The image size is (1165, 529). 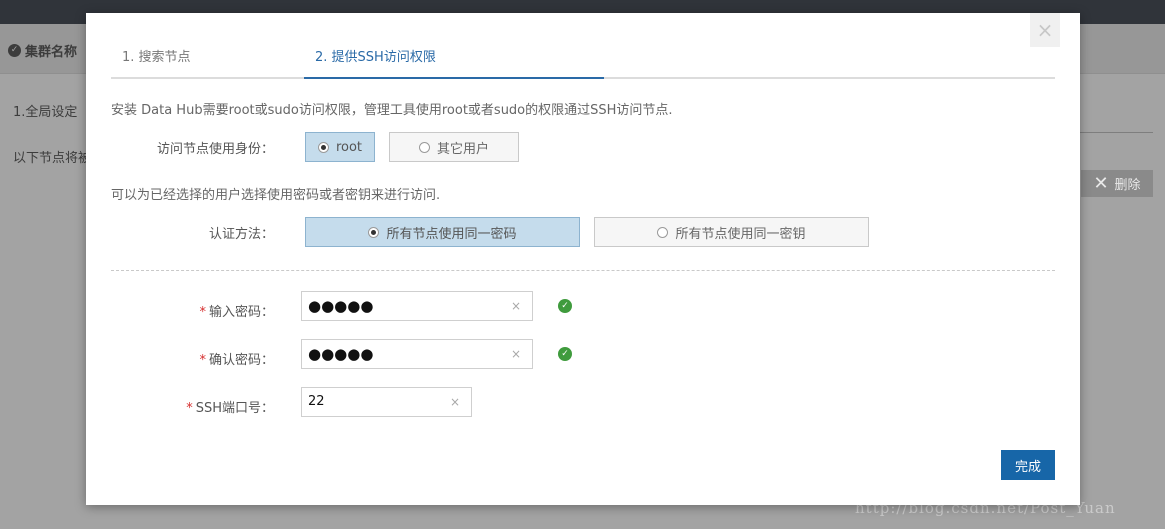 What do you see at coordinates (45, 112) in the screenshot?
I see `global-settings-step: 1.全局设定` at bounding box center [45, 112].